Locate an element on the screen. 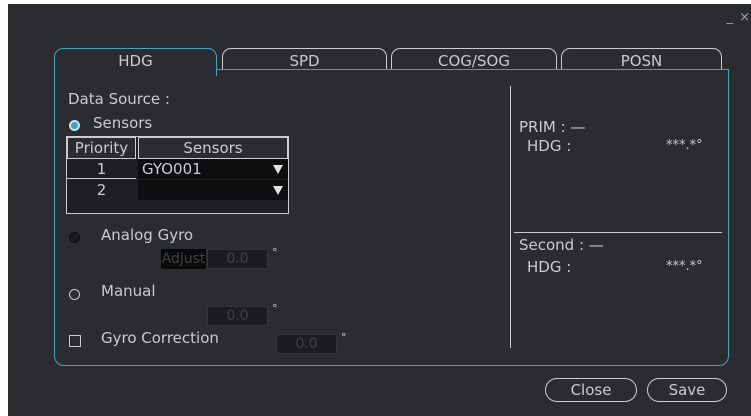 This screenshot has height=416, width=751. data-source-label: Data Source : is located at coordinates (119, 99).